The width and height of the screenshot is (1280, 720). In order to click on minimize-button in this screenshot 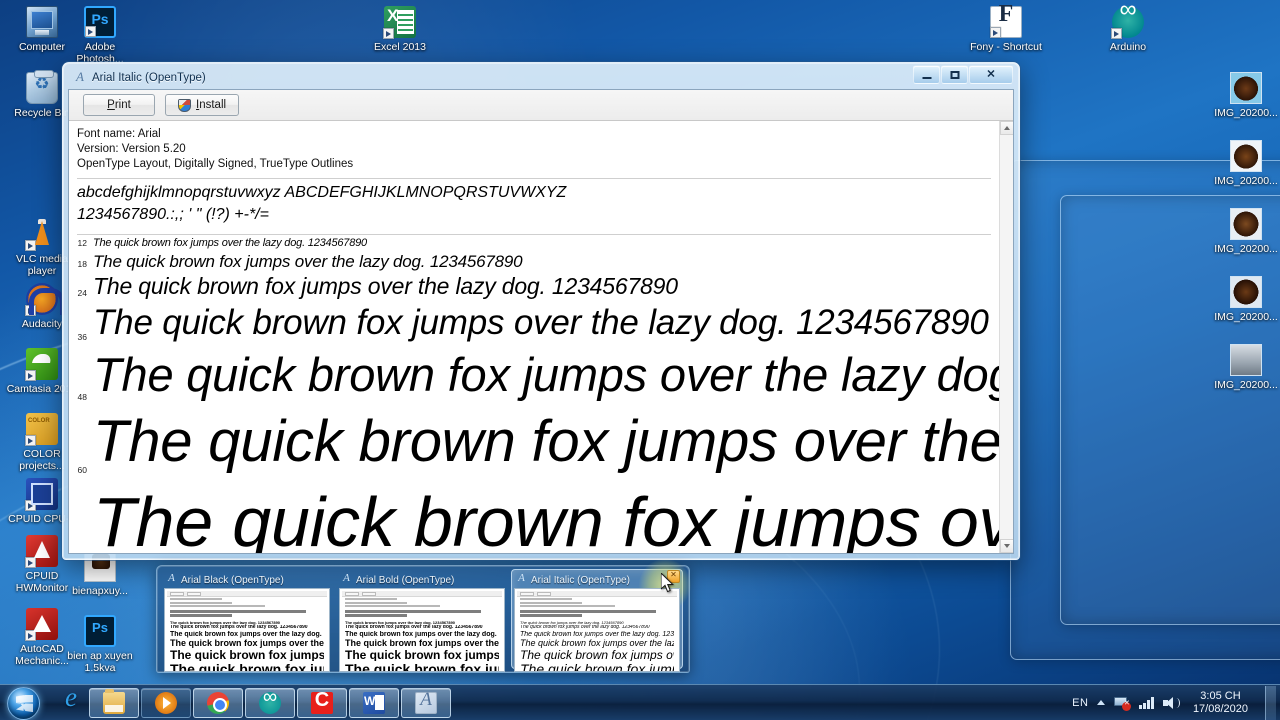, I will do `click(926, 74)`.